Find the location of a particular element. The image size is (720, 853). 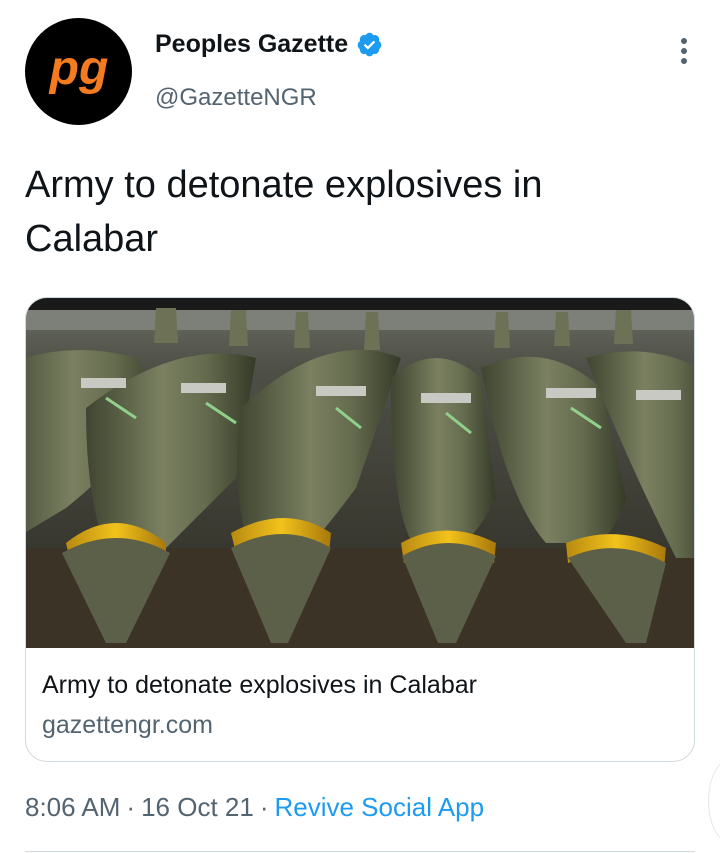

author-name-row: Peoples Gazette is located at coordinates (269, 44).